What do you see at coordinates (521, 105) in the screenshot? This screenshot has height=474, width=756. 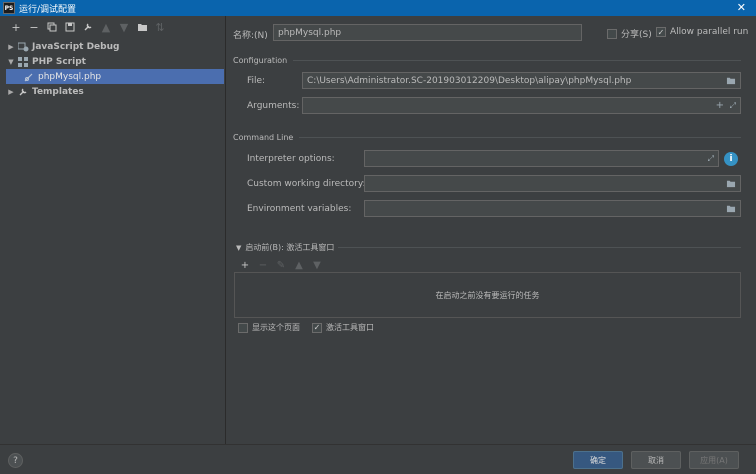 I see `arguments-input: + ⤢` at bounding box center [521, 105].